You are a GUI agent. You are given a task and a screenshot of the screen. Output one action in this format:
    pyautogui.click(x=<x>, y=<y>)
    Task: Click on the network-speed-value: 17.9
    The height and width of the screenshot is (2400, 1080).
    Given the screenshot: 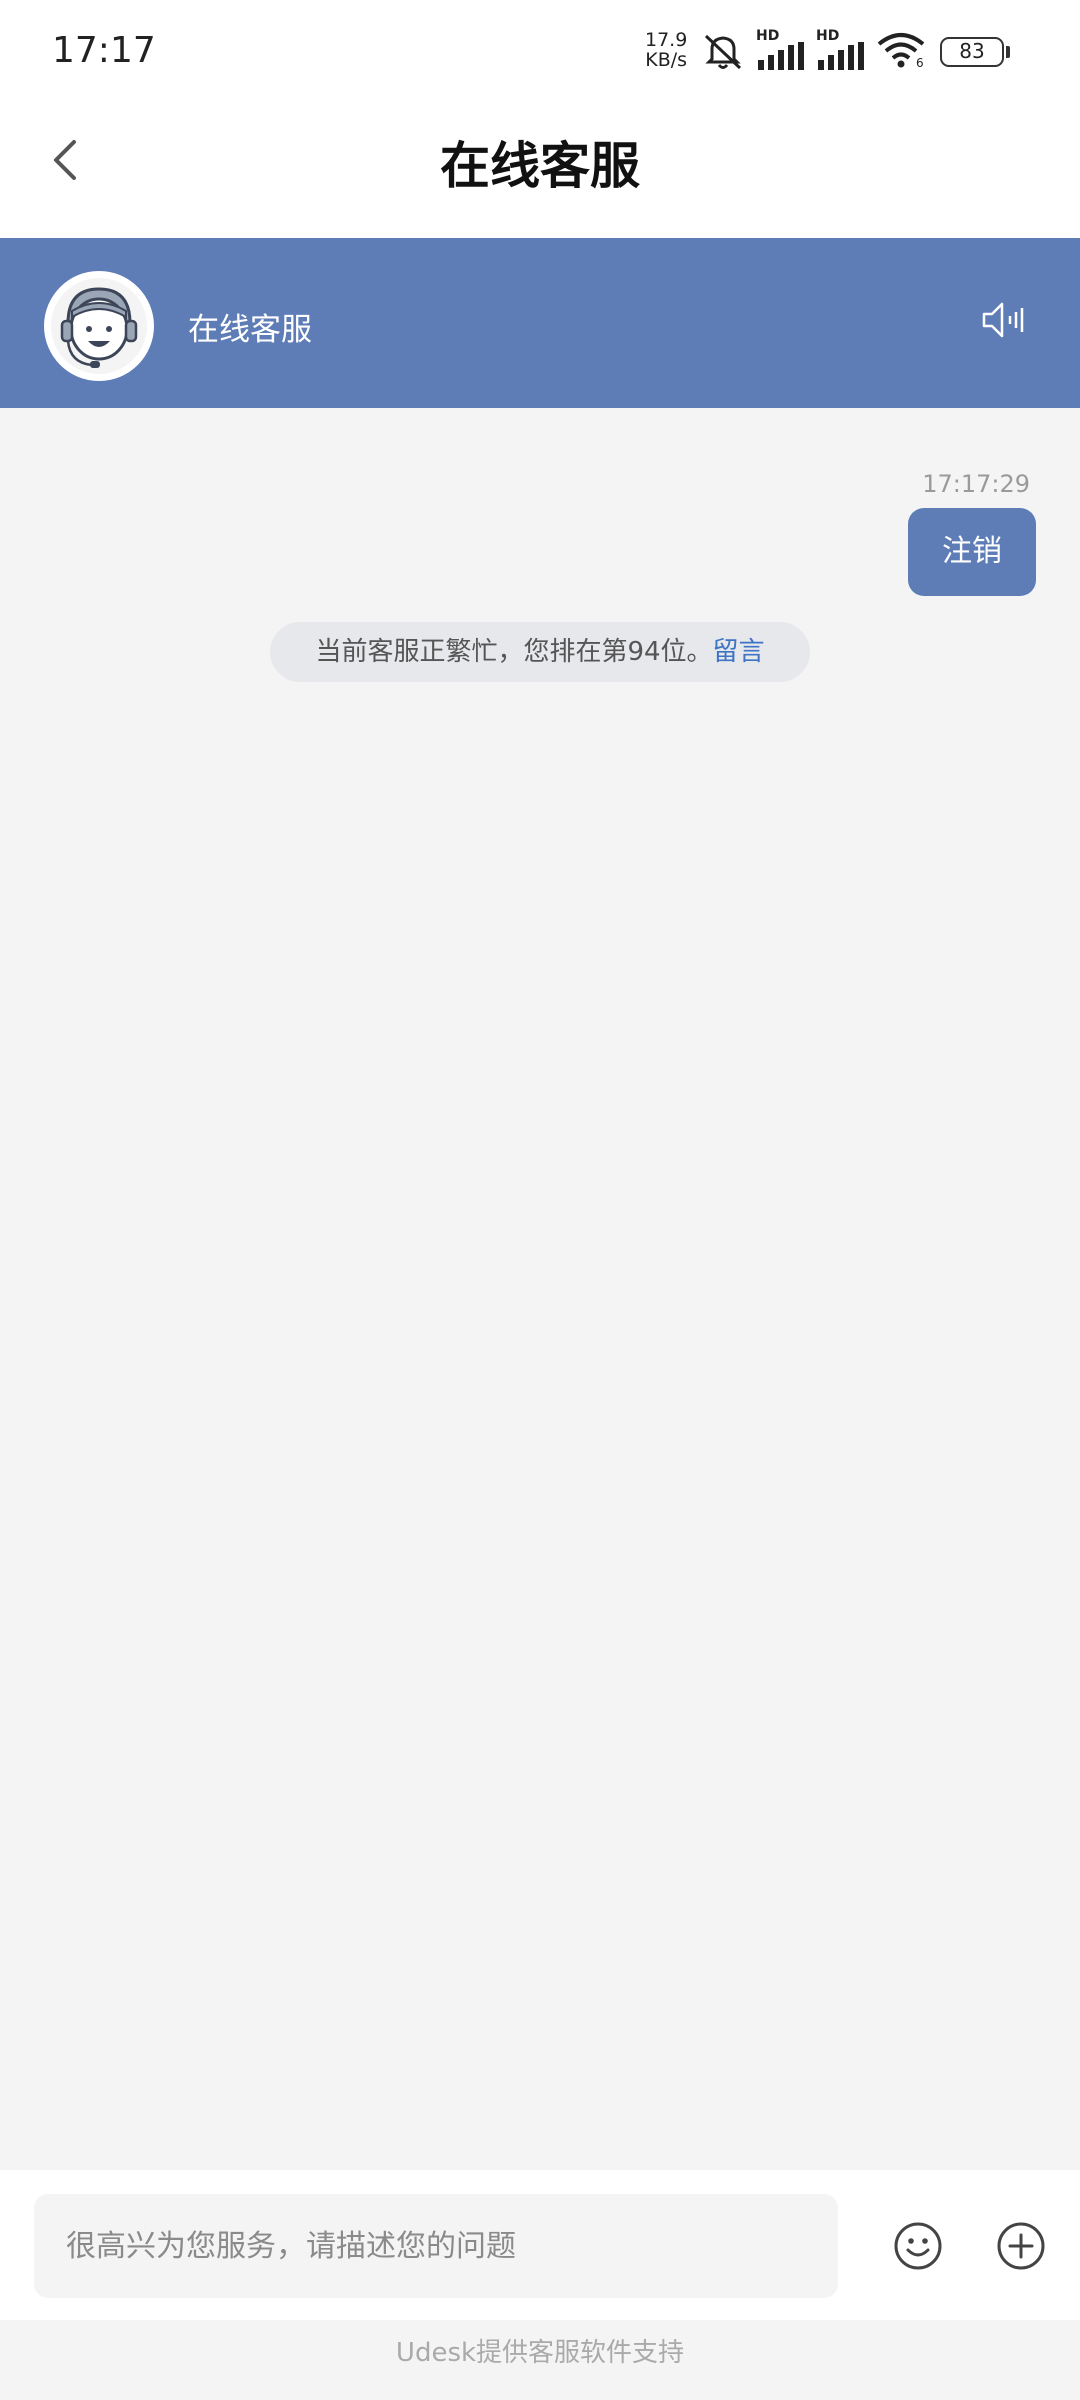 What is the action you would take?
    pyautogui.click(x=666, y=40)
    